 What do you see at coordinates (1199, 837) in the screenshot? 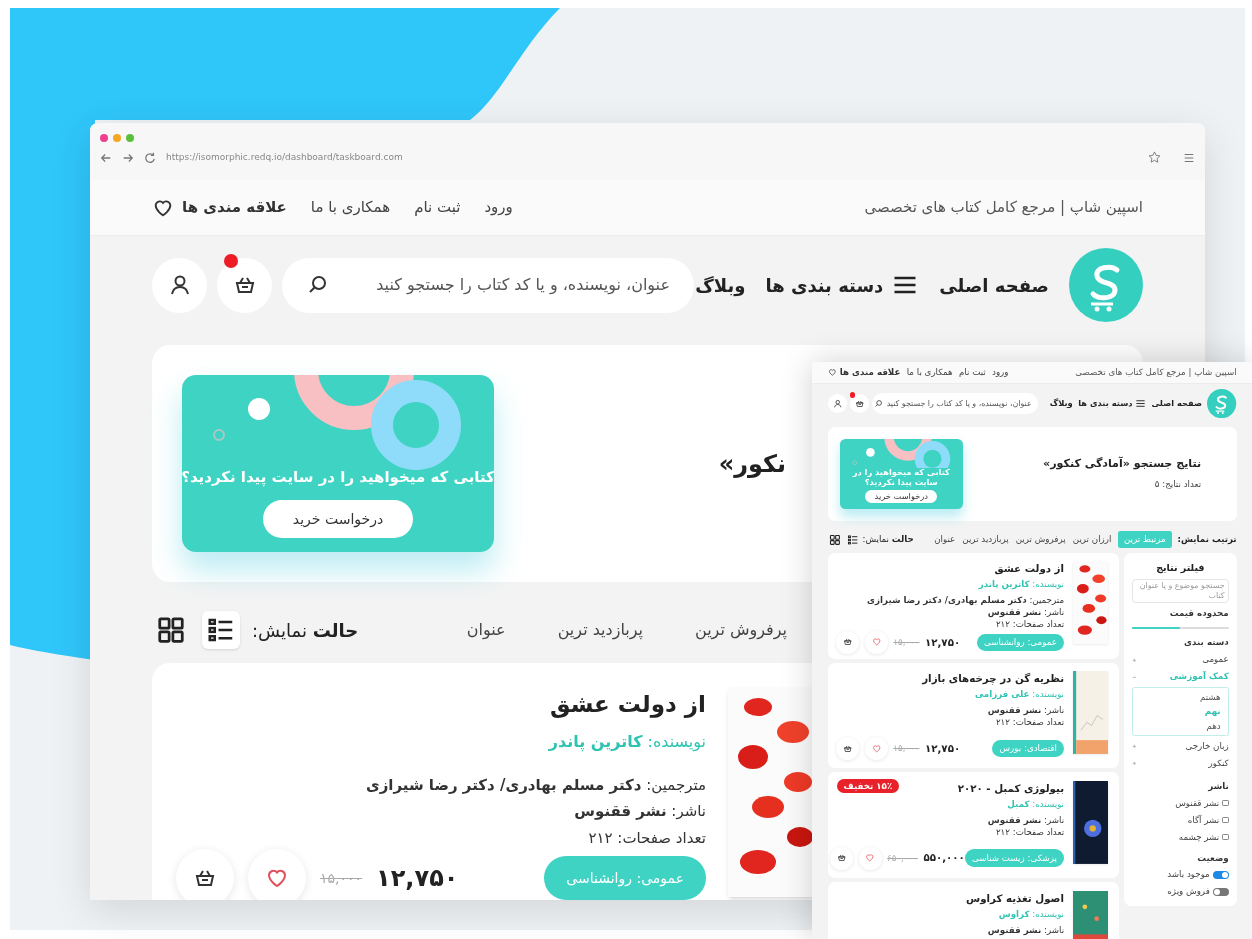
I see `checkbox-label: نشر چشمه` at bounding box center [1199, 837].